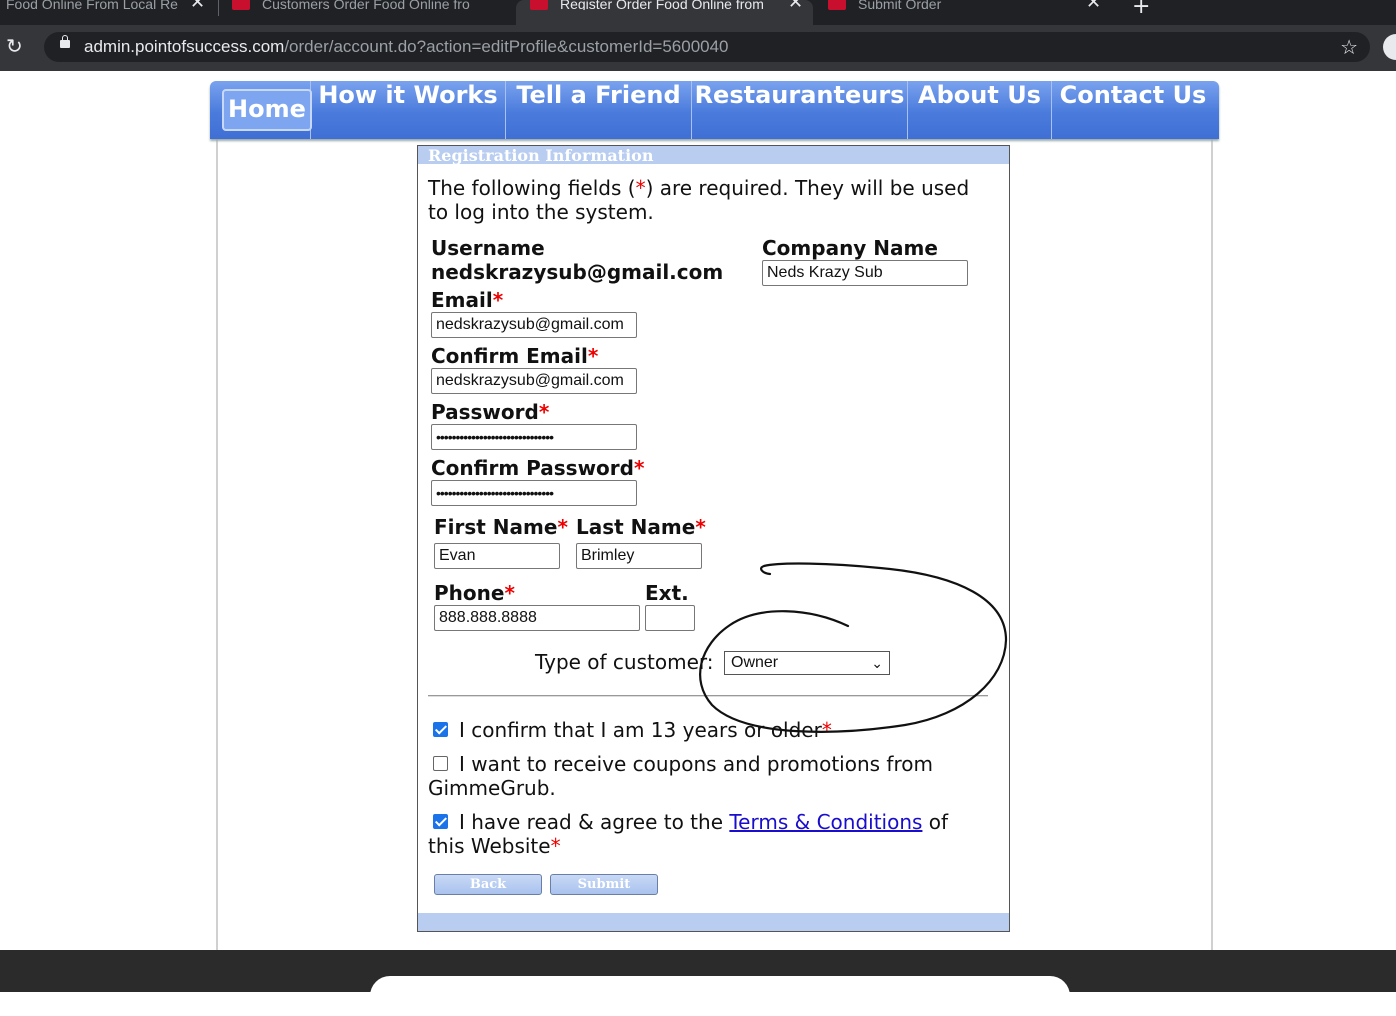 This screenshot has height=1016, width=1396. Describe the element at coordinates (708, 696) in the screenshot. I see `divider` at that location.